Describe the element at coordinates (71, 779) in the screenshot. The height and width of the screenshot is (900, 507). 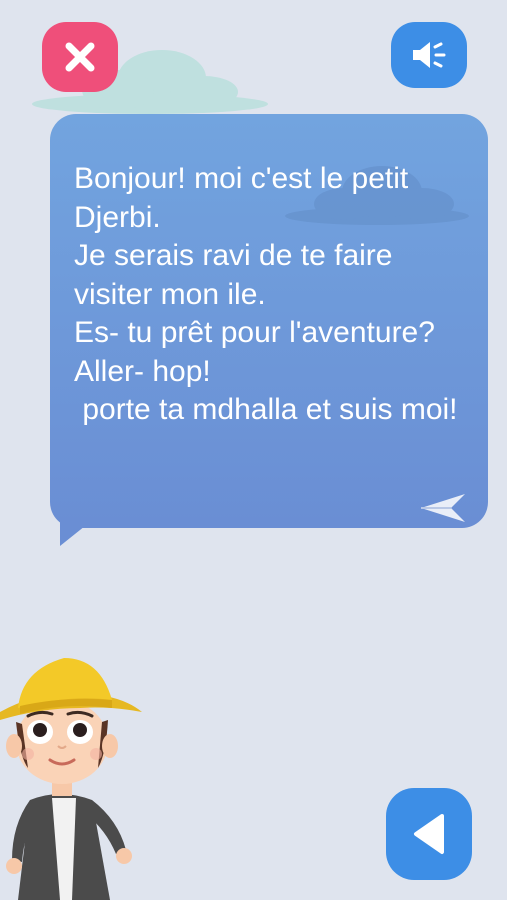
I see `character-illustration` at that location.